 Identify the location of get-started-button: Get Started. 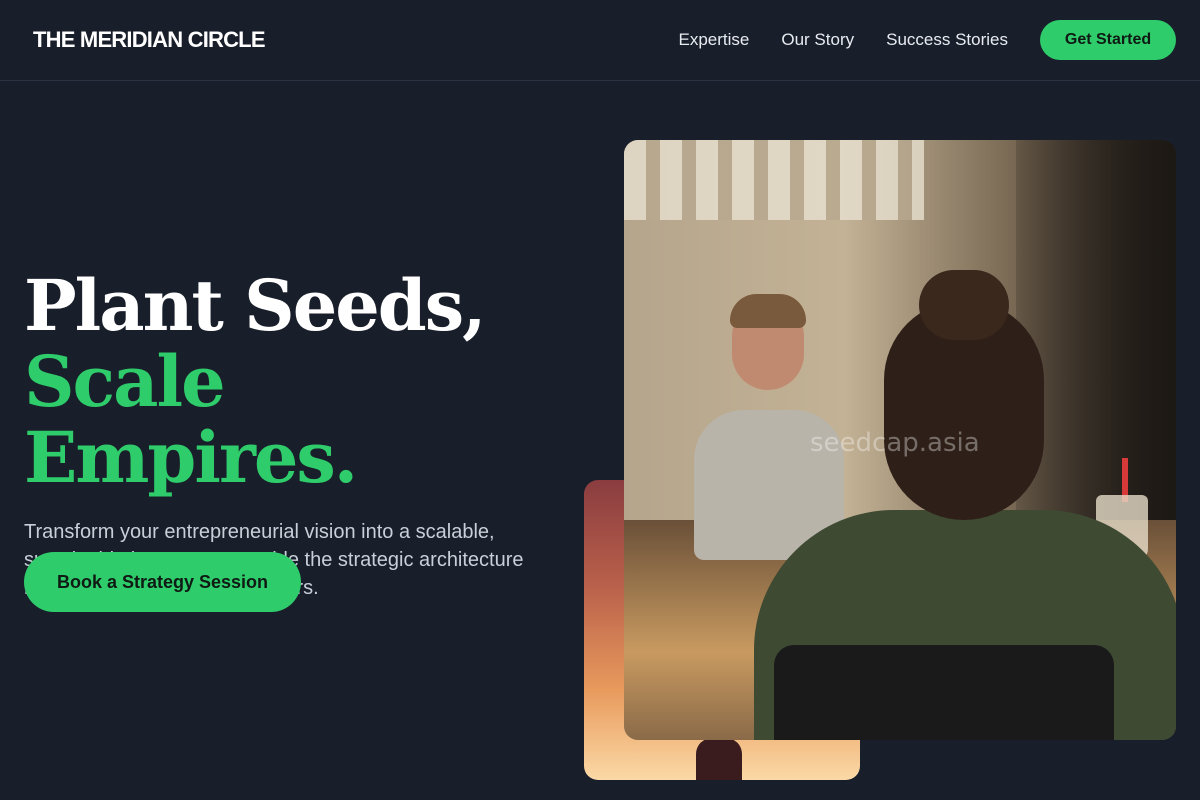
(1108, 40).